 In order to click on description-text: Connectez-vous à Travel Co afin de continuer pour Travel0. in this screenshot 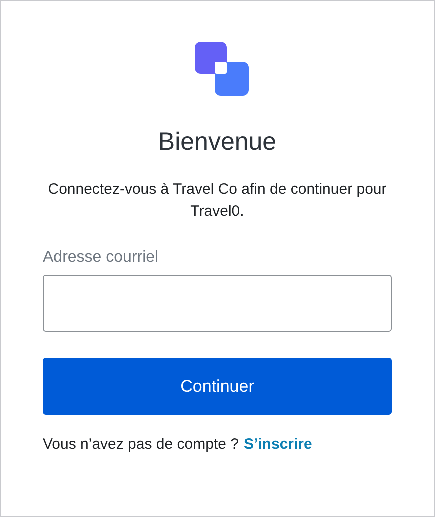, I will do `click(218, 201)`.